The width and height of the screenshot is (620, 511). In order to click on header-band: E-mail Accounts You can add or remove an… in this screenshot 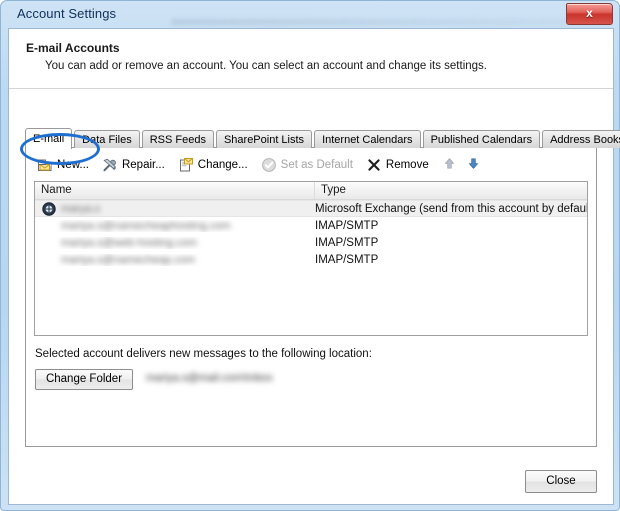, I will do `click(311, 59)`.